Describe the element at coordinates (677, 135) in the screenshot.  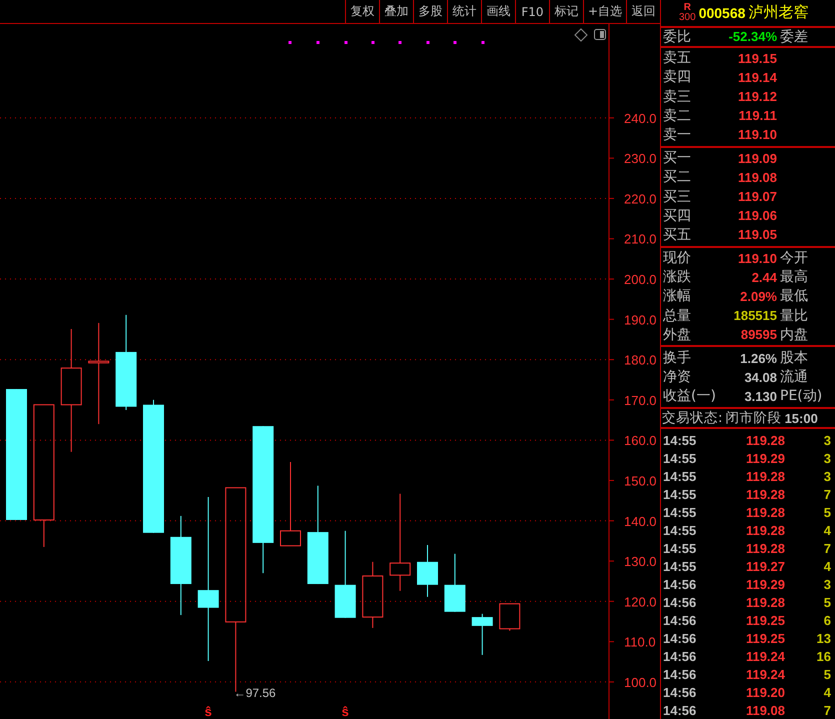
I see `order-level-label: 卖一` at that location.